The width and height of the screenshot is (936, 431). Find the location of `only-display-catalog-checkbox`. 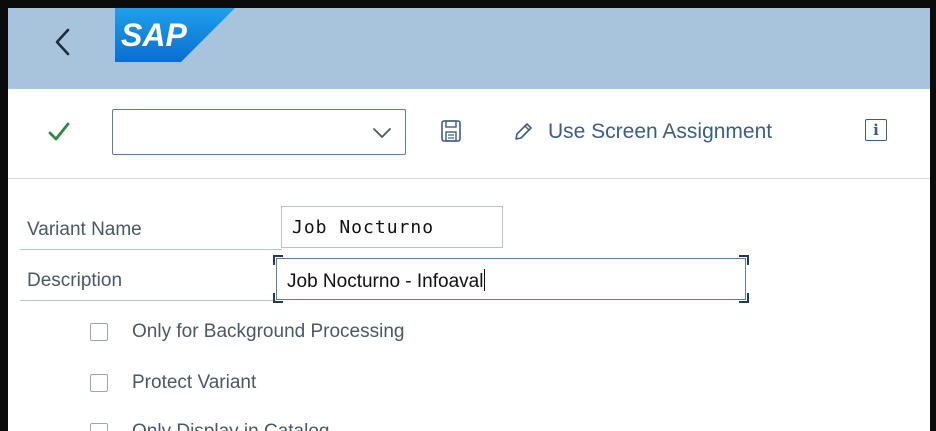

only-display-catalog-checkbox is located at coordinates (99, 427).